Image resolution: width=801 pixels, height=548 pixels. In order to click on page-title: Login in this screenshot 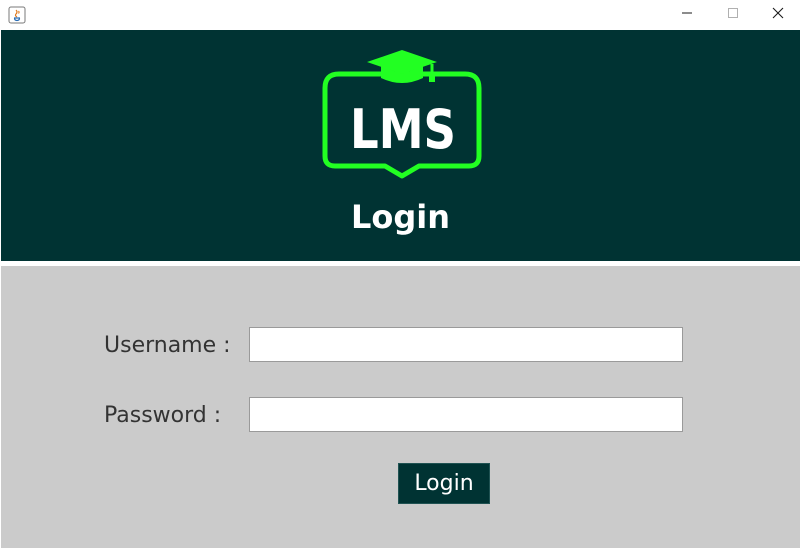, I will do `click(400, 217)`.